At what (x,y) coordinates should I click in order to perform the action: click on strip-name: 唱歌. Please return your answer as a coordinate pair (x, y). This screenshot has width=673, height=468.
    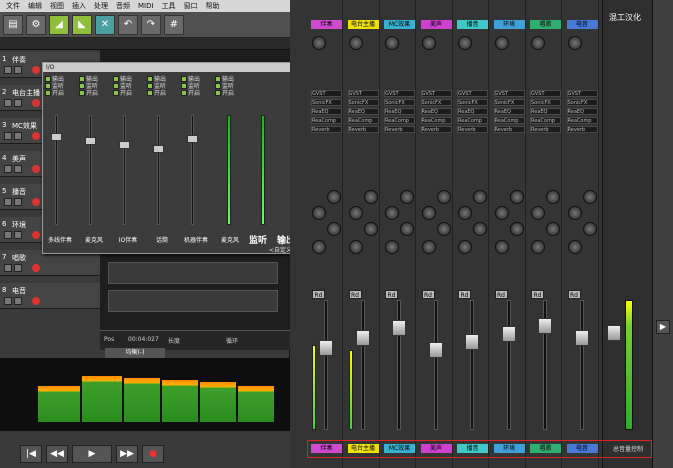
    Looking at the image, I should click on (545, 24).